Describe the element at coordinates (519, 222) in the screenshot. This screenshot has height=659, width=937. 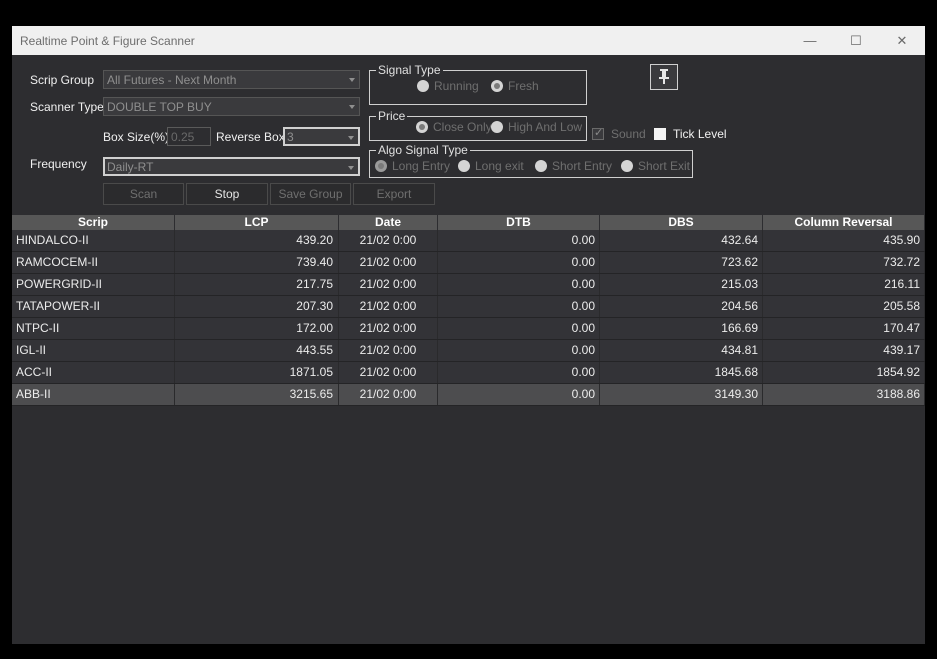
I see `column-header-dtb: DTB` at that location.